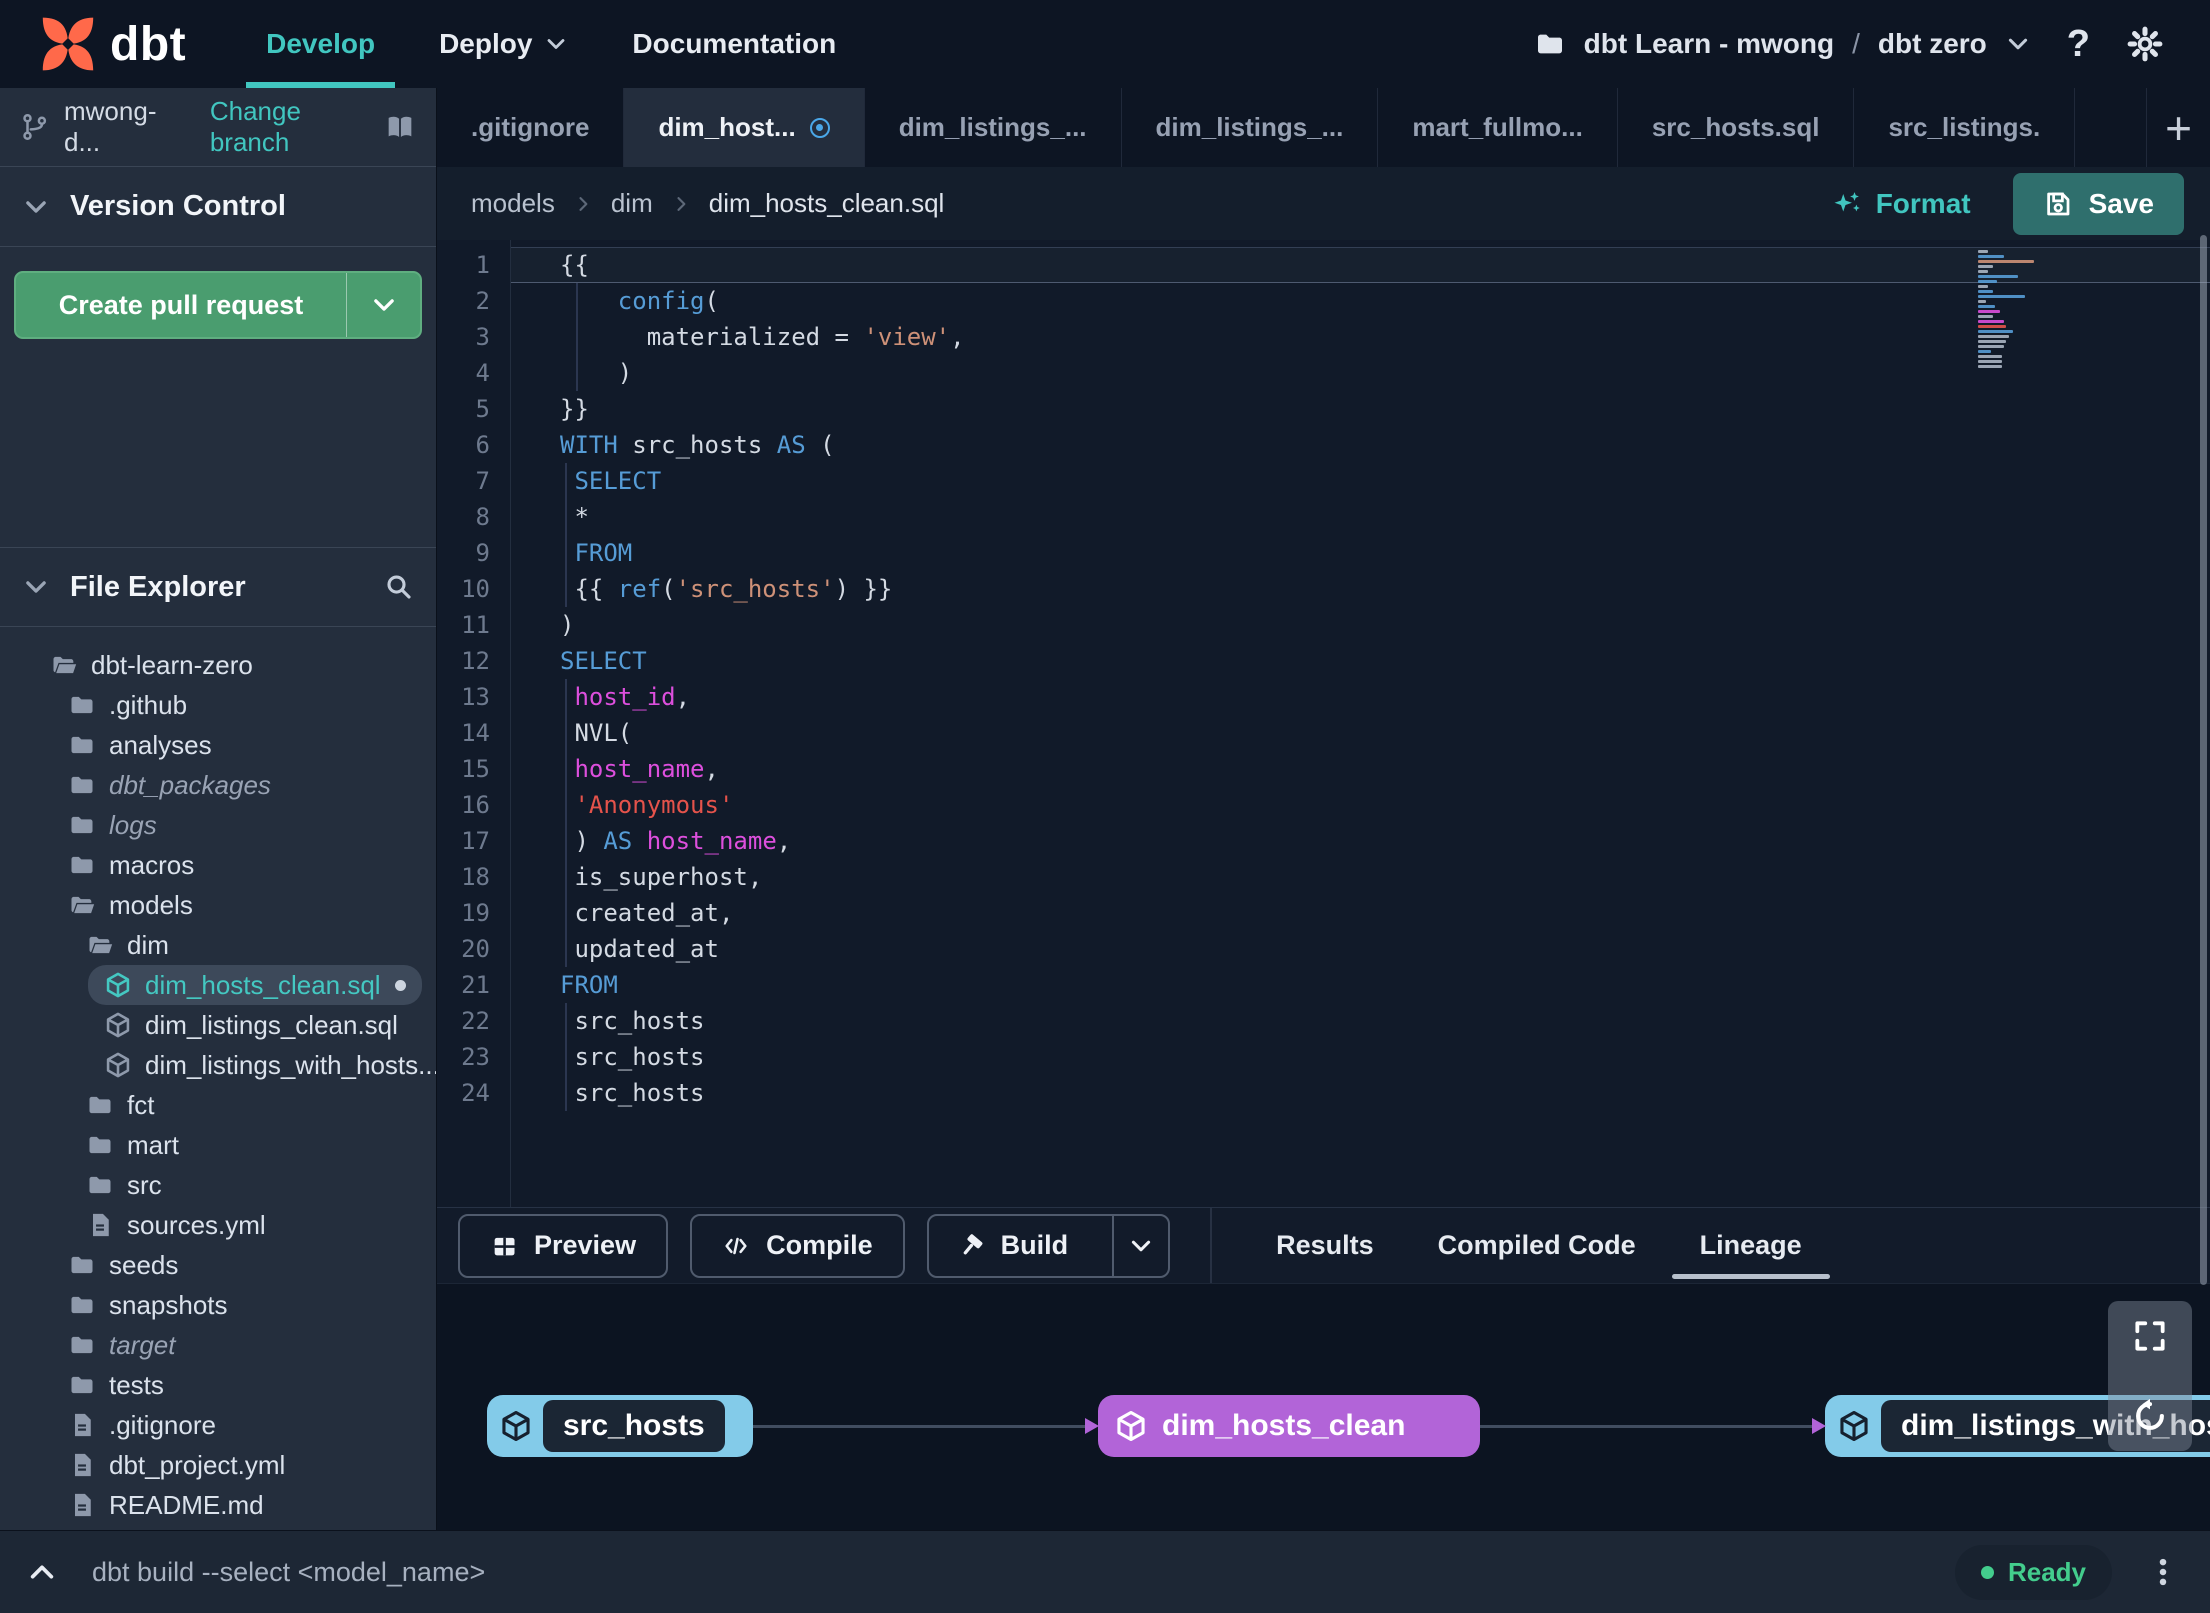 The height and width of the screenshot is (1613, 2210). What do you see at coordinates (531, 127) in the screenshot?
I see `editor-tab-gitignore: .gitignore` at bounding box center [531, 127].